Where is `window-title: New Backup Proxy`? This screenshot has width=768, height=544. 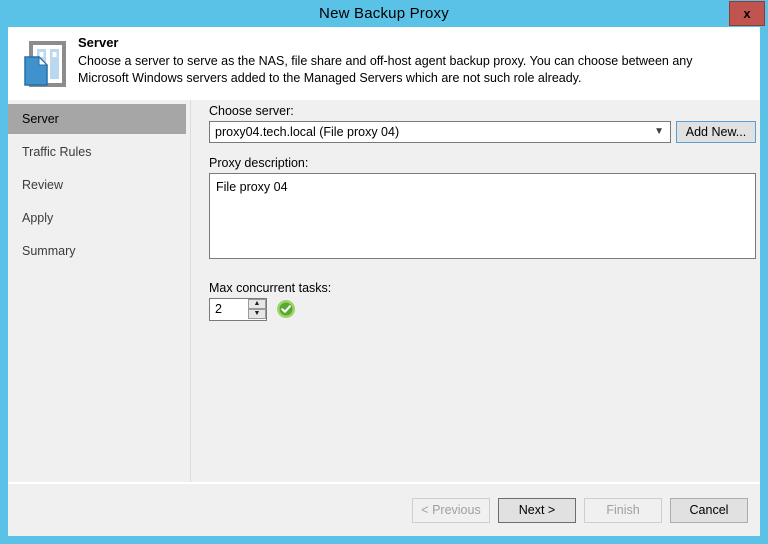 window-title: New Backup Proxy is located at coordinates (384, 13).